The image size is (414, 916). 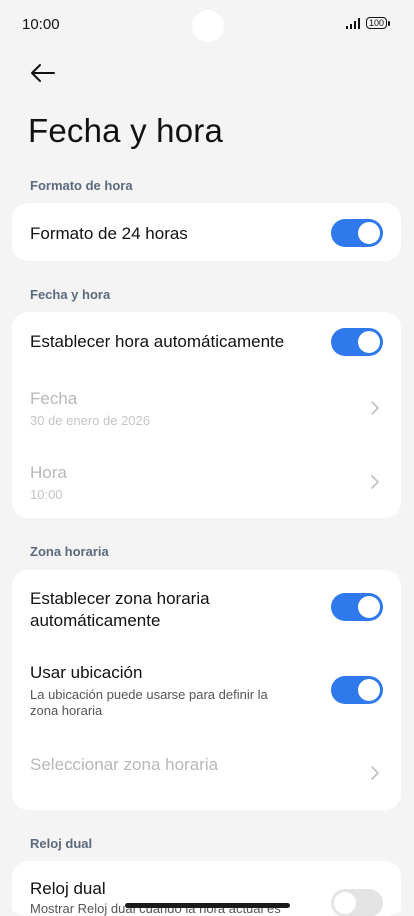 What do you see at coordinates (70, 294) in the screenshot?
I see `section-header-date-time: Fecha y hora` at bounding box center [70, 294].